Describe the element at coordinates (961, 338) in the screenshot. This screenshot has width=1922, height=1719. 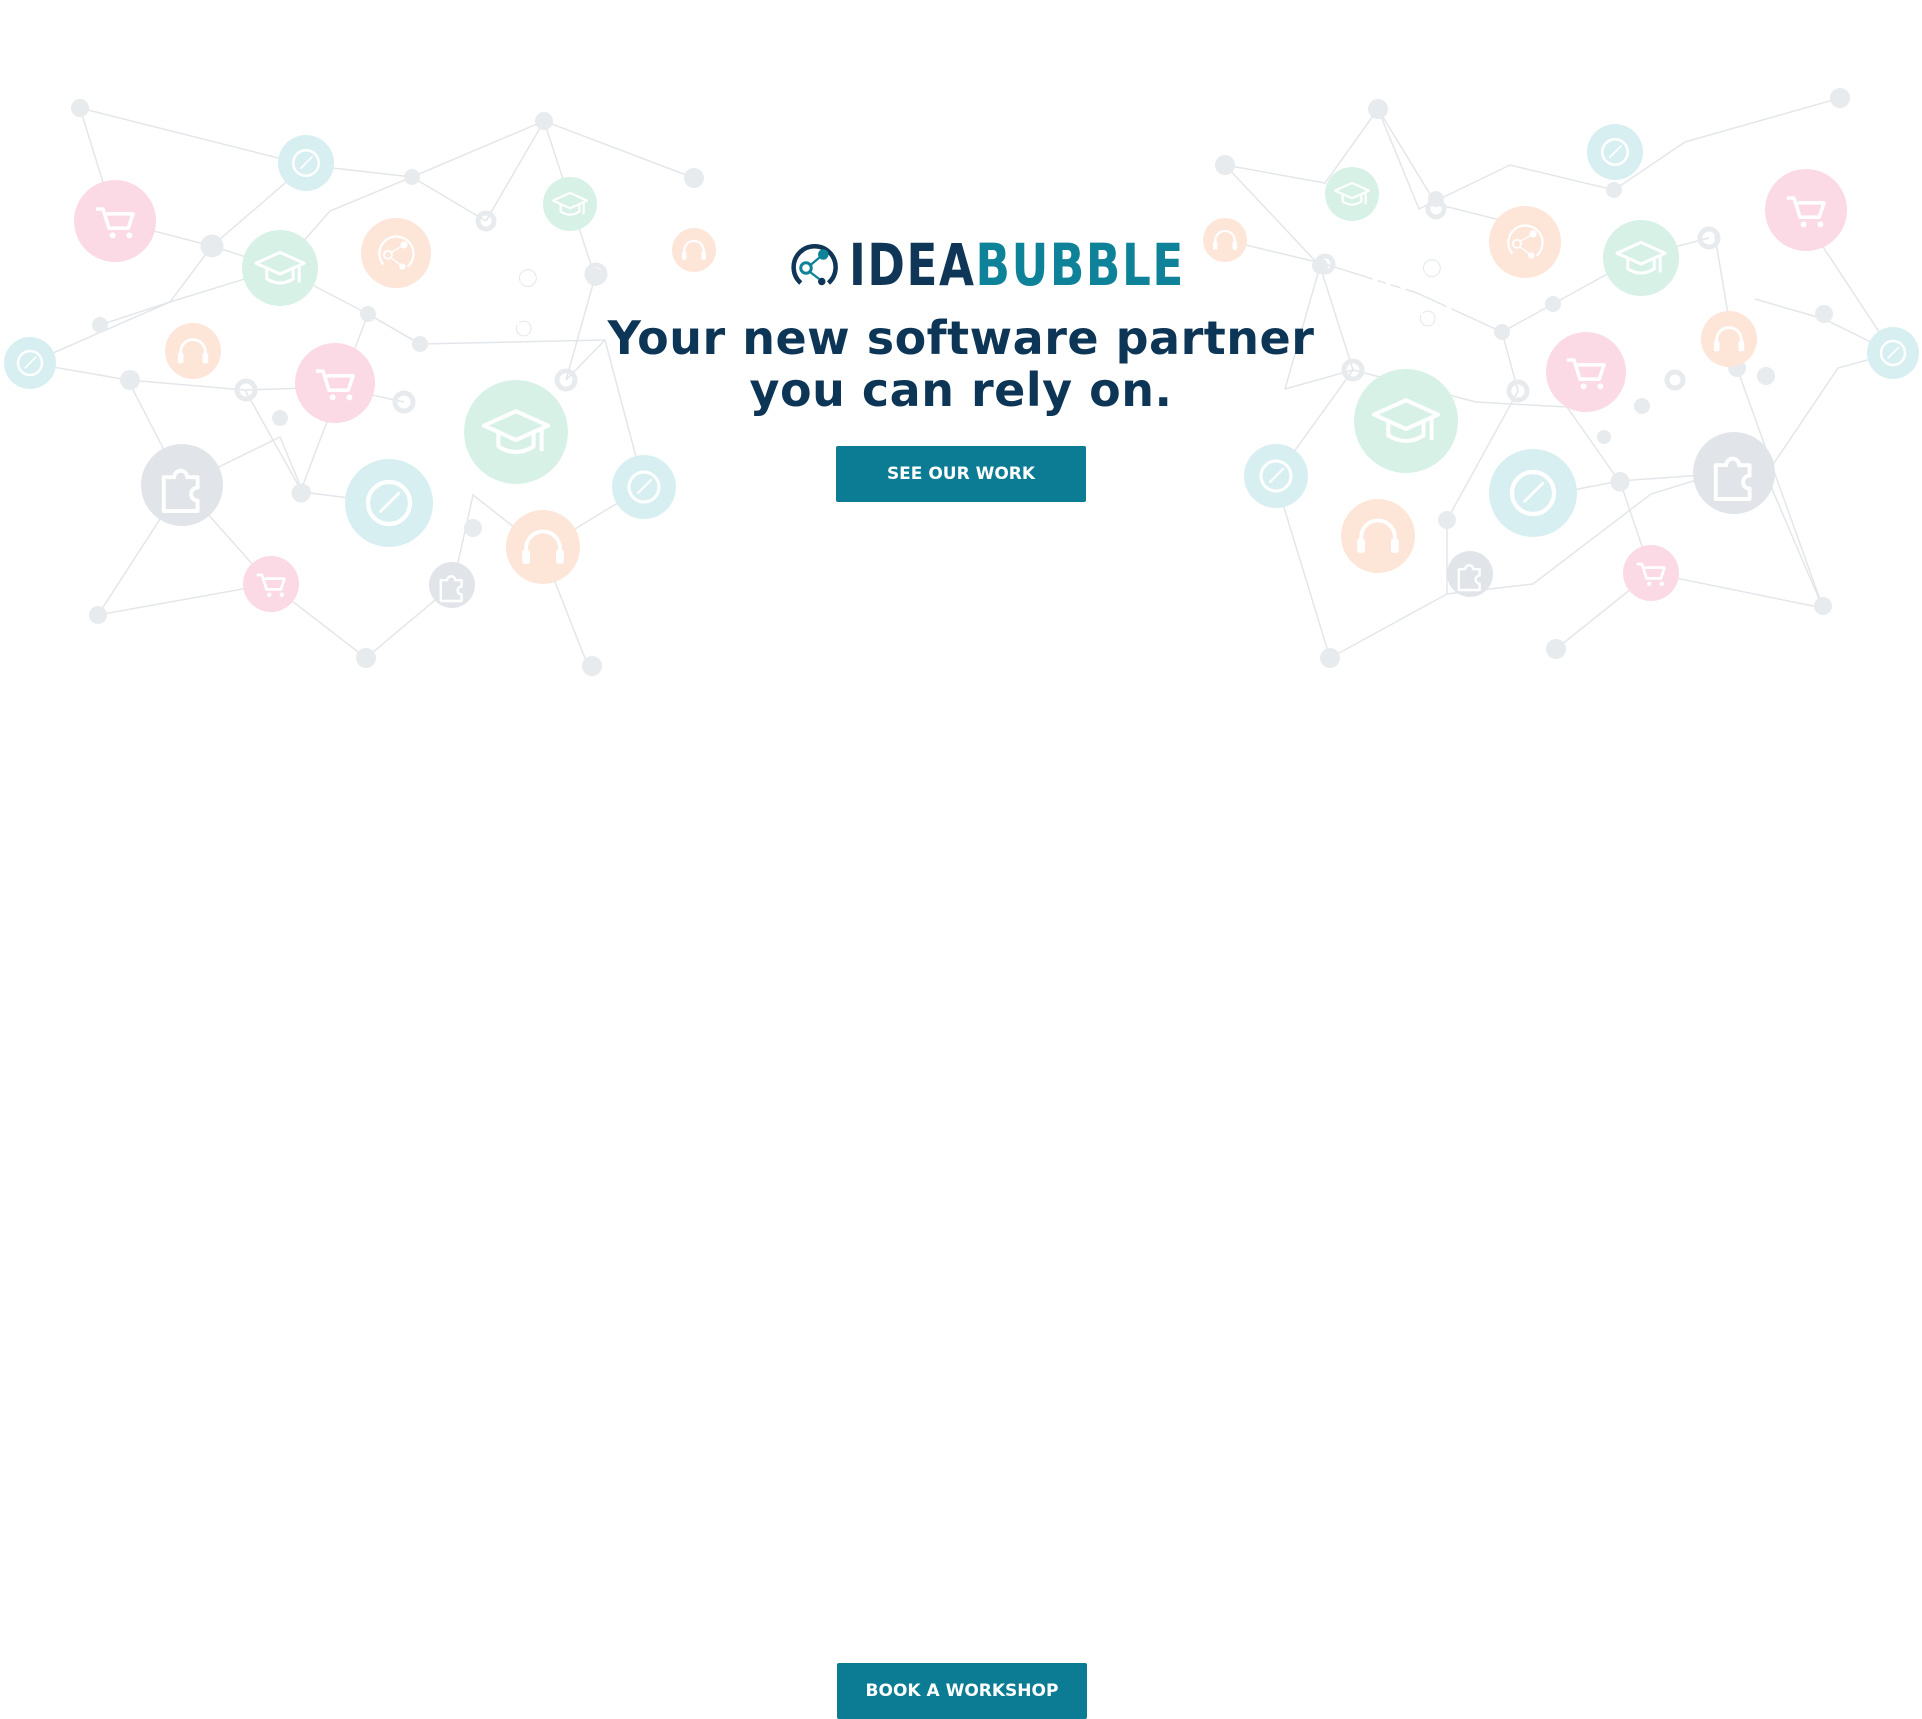
I see `hero-headline-line1: Your new software partner` at that location.